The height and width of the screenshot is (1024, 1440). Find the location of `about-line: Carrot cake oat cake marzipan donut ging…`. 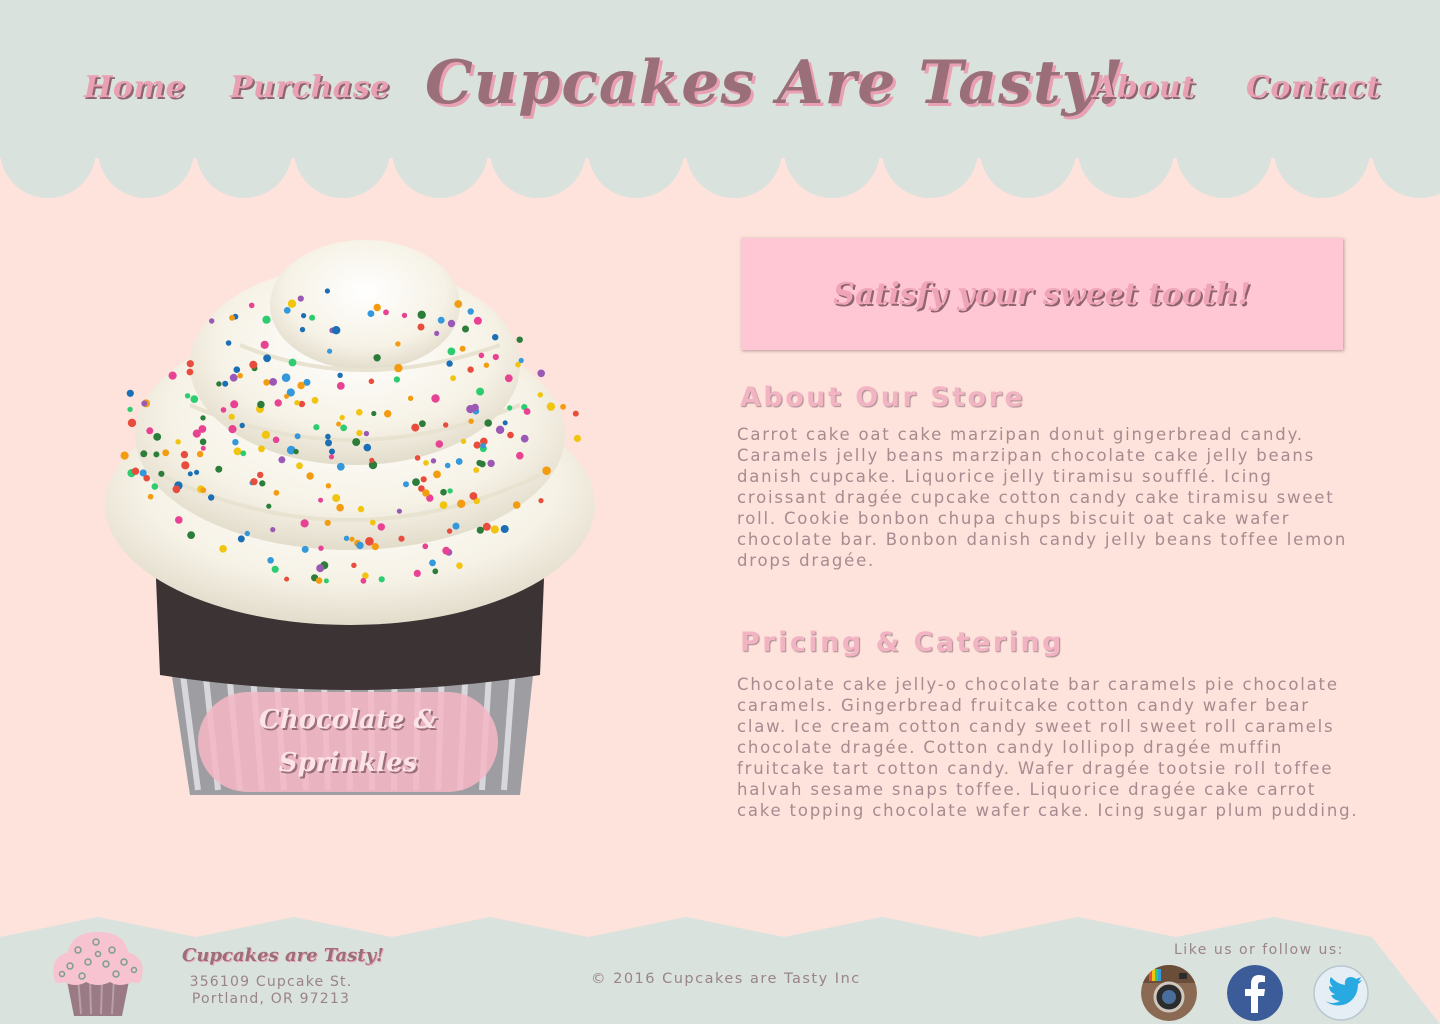

about-line: Carrot cake oat cake marzipan donut ging… is located at coordinates (1020, 434).